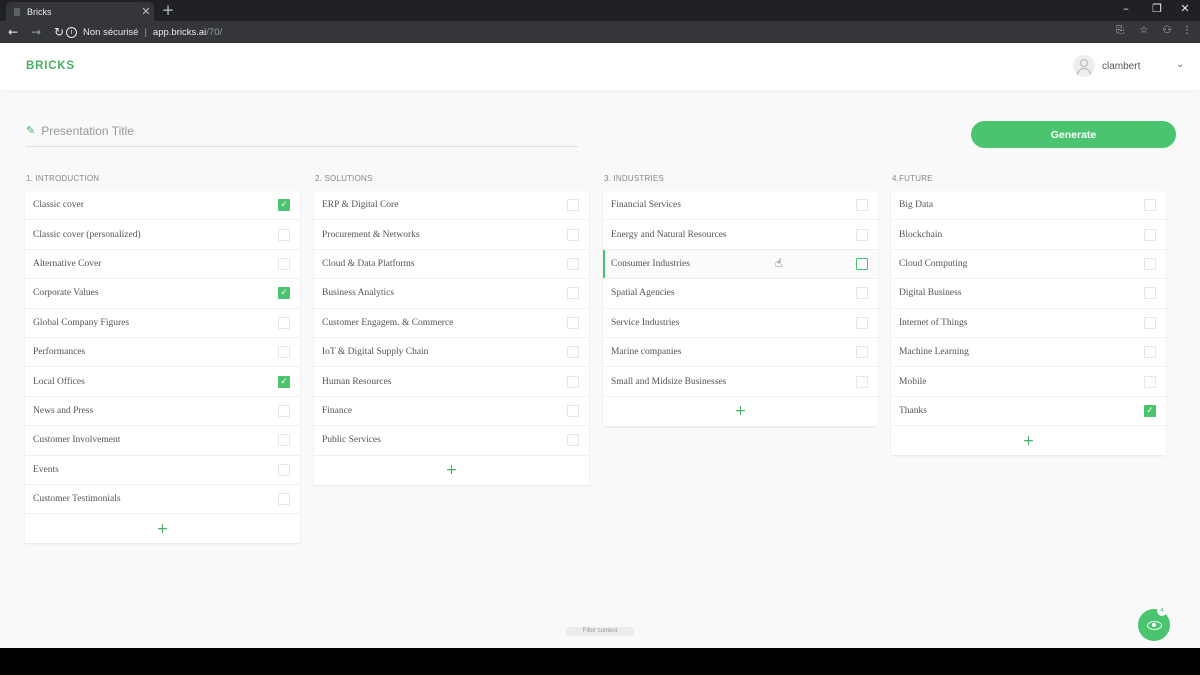  Describe the element at coordinates (1028, 353) in the screenshot. I see `slide-row: Machine Learning` at that location.